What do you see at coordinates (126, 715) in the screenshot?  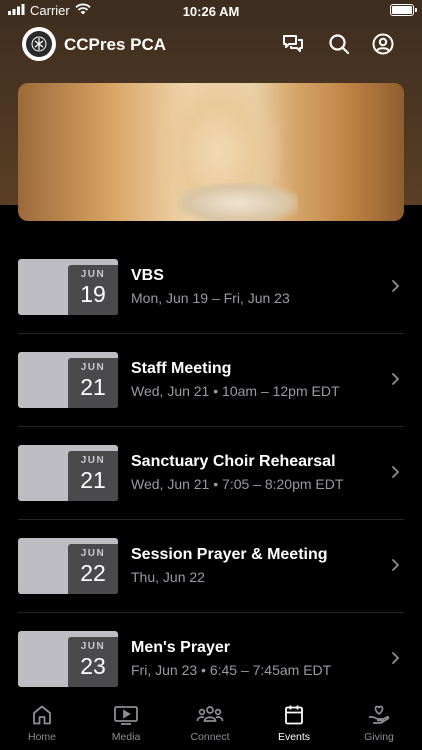 I see `media-icon` at bounding box center [126, 715].